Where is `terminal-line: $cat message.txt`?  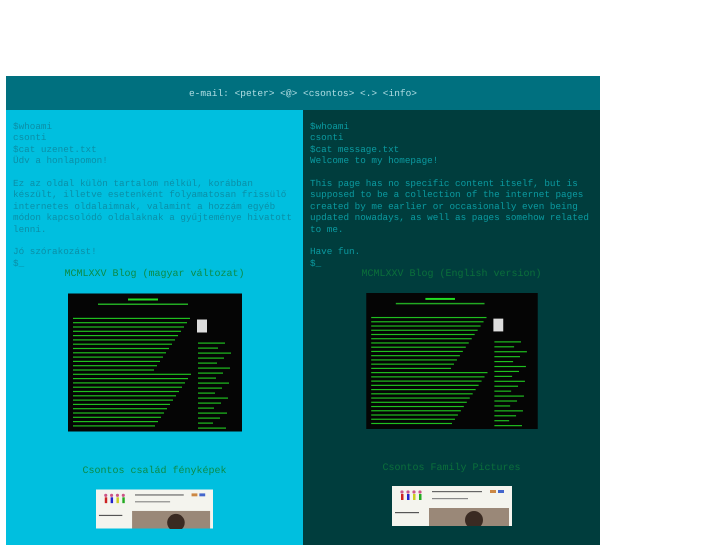 terminal-line: $cat message.txt is located at coordinates (355, 150).